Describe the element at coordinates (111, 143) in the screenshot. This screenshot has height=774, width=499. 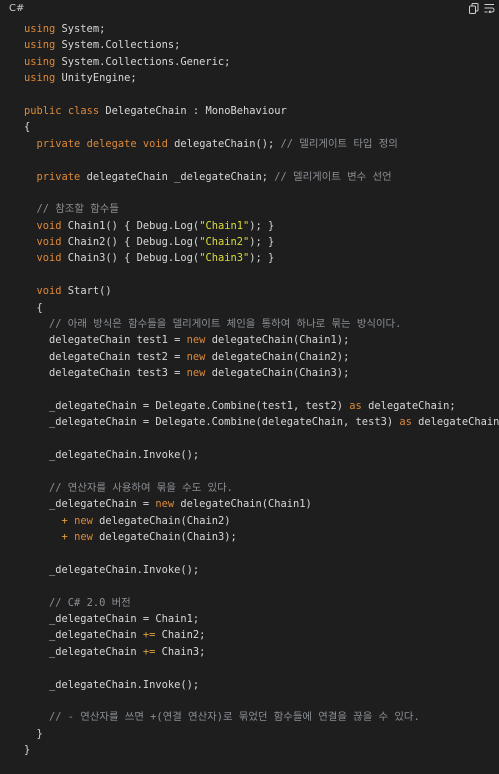
I see `code-token: delegate` at that location.